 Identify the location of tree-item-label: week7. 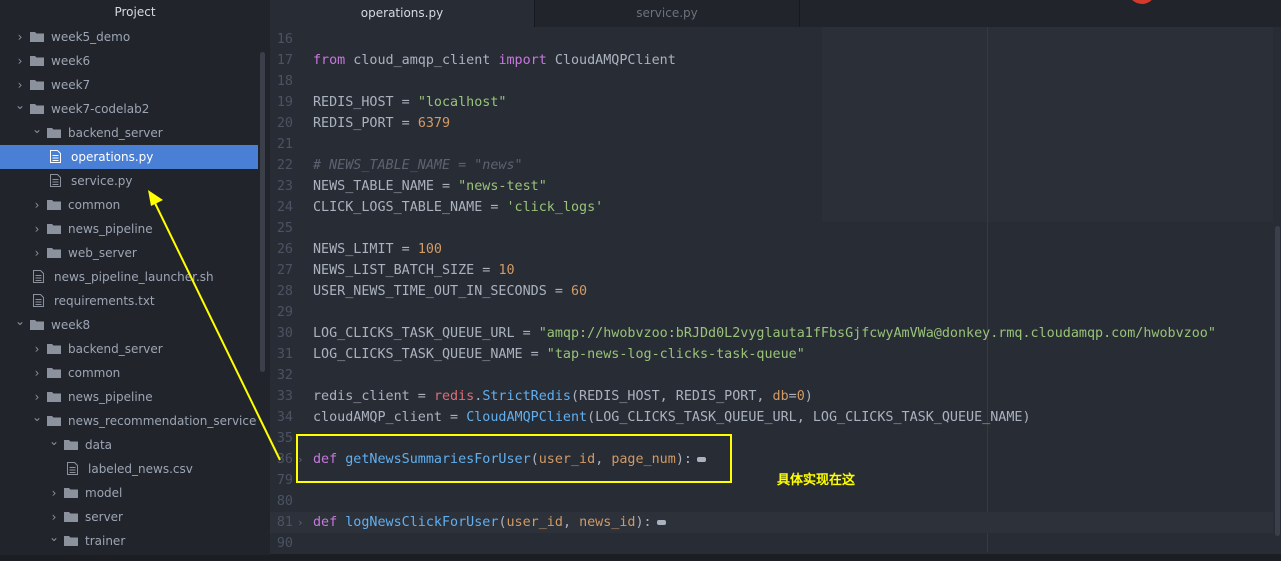
(71, 85).